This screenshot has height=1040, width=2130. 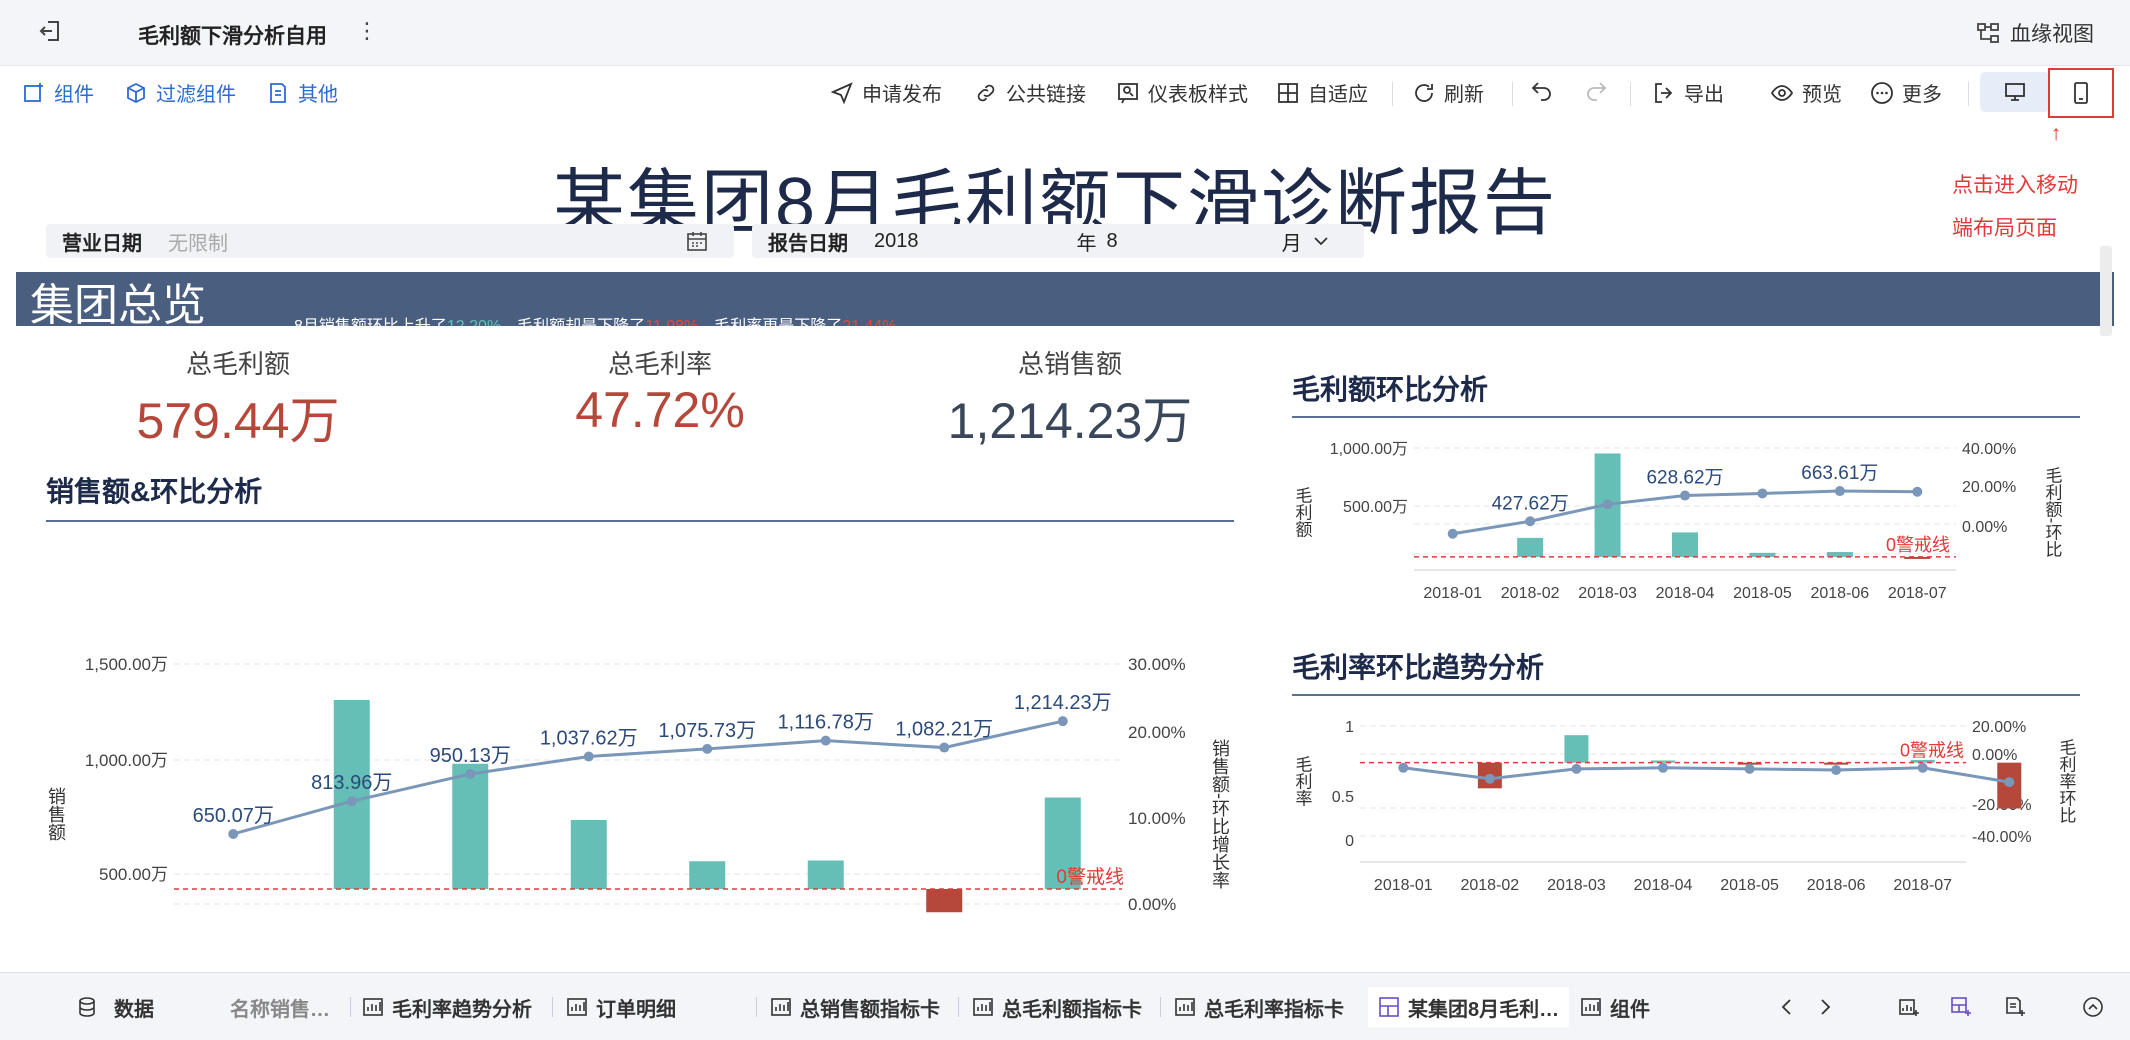 I want to click on tab-margin-trend: 毛利率趋势分析, so click(x=447, y=1007).